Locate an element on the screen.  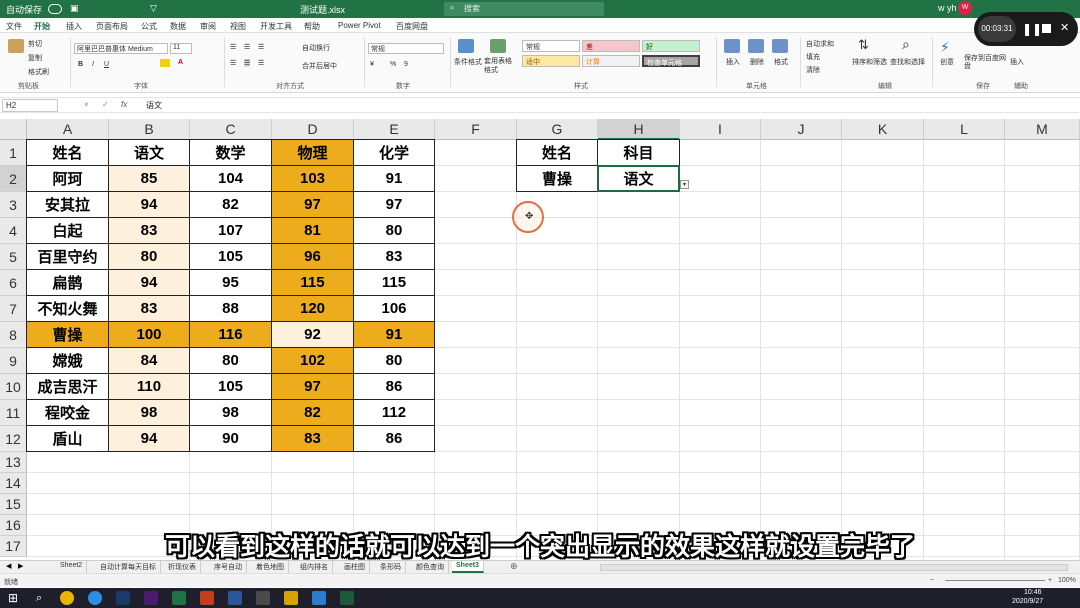
stop-icon is located at coordinates (1046, 28).